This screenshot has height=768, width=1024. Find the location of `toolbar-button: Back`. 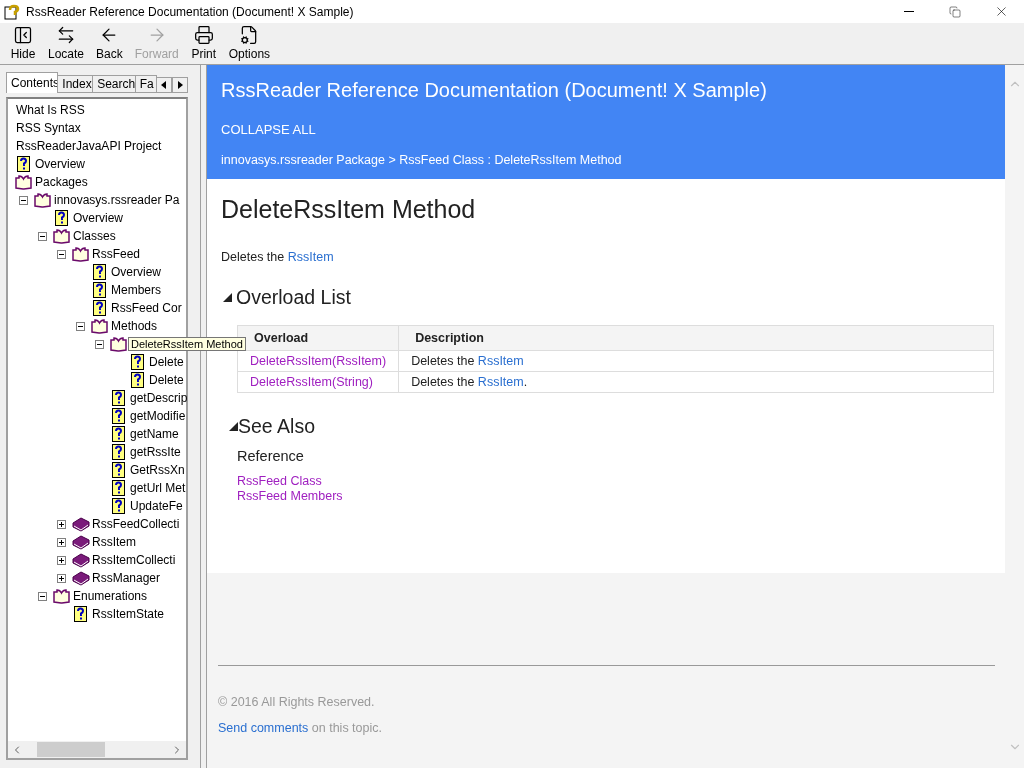

toolbar-button: Back is located at coordinates (109, 44).